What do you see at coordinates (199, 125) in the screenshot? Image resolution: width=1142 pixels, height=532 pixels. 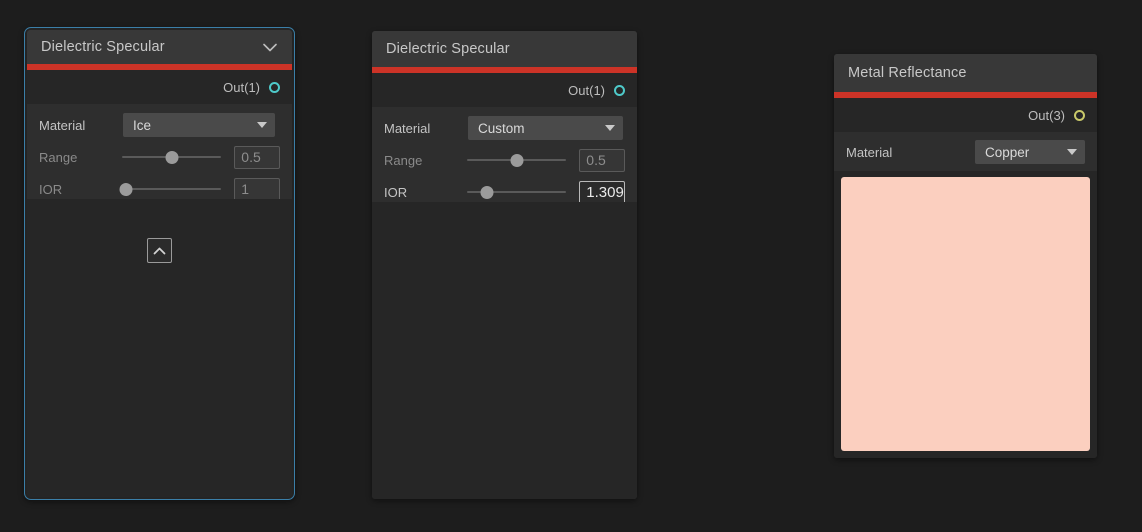 I see `material-dropdown: Ice` at bounding box center [199, 125].